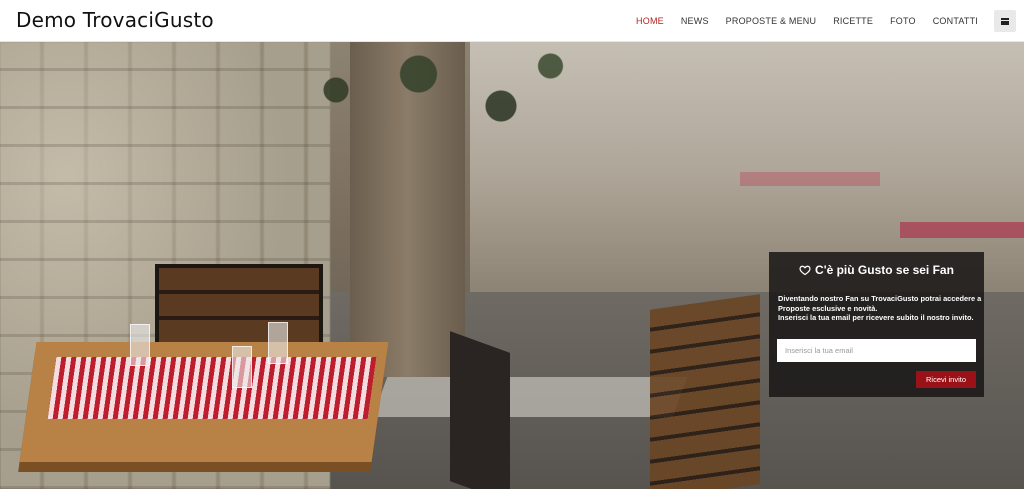  Describe the element at coordinates (955, 21) in the screenshot. I see `nav-item-contatti: CONTATTI` at that location.